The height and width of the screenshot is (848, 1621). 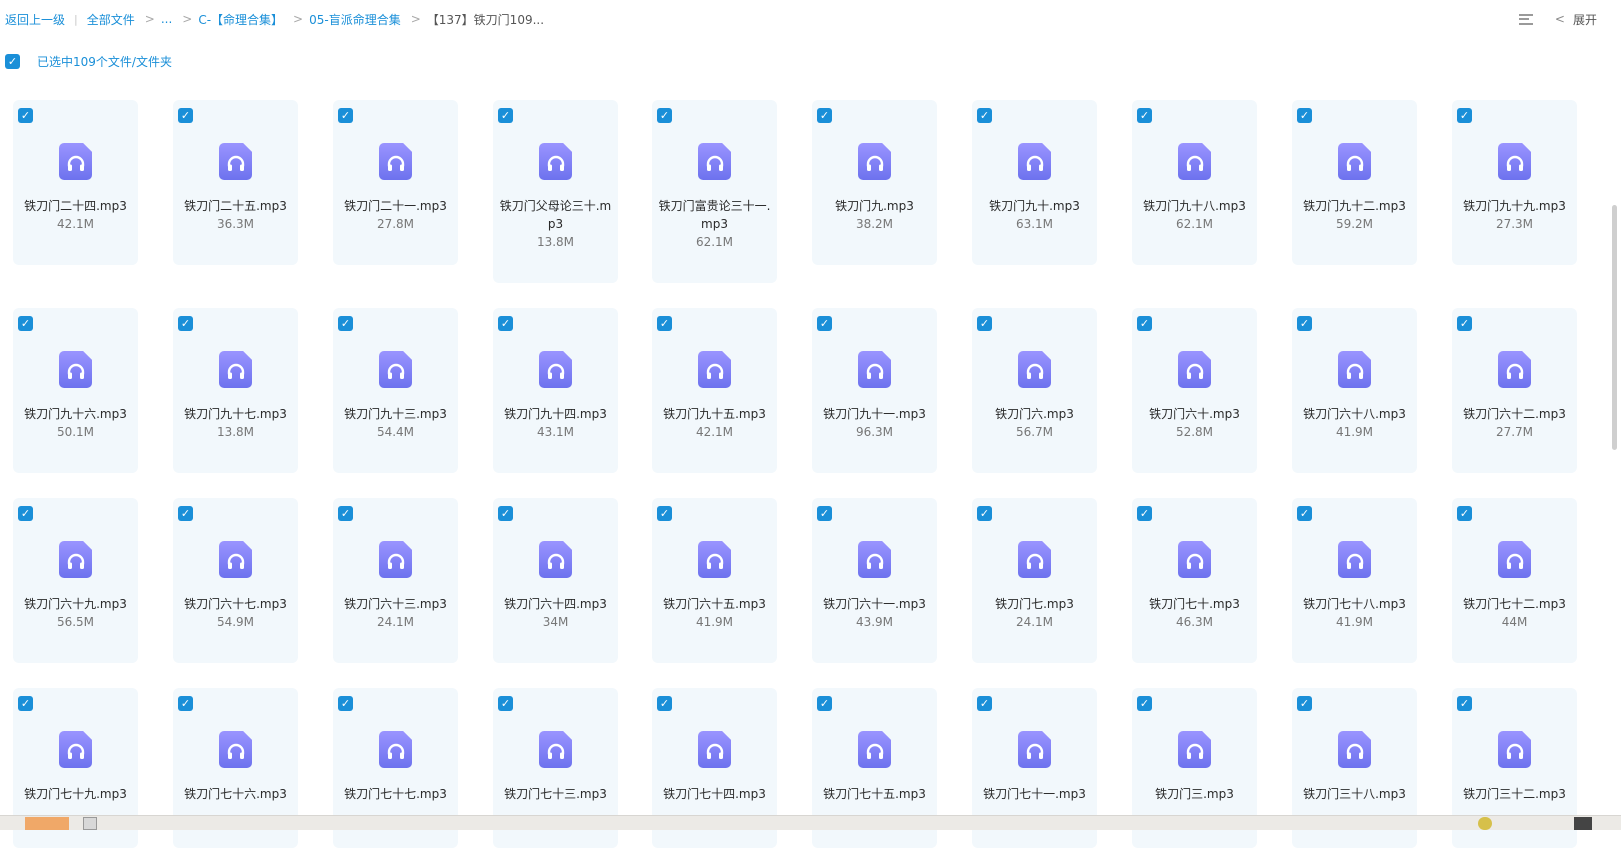 What do you see at coordinates (714, 423) in the screenshot?
I see `file-name-block: 铁刀门九十五.mp3 42.1M` at bounding box center [714, 423].